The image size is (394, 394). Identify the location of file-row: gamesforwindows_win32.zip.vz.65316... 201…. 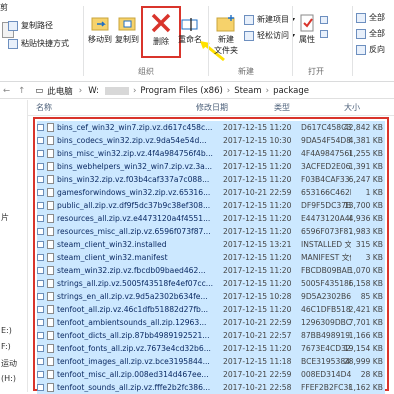
(211, 193).